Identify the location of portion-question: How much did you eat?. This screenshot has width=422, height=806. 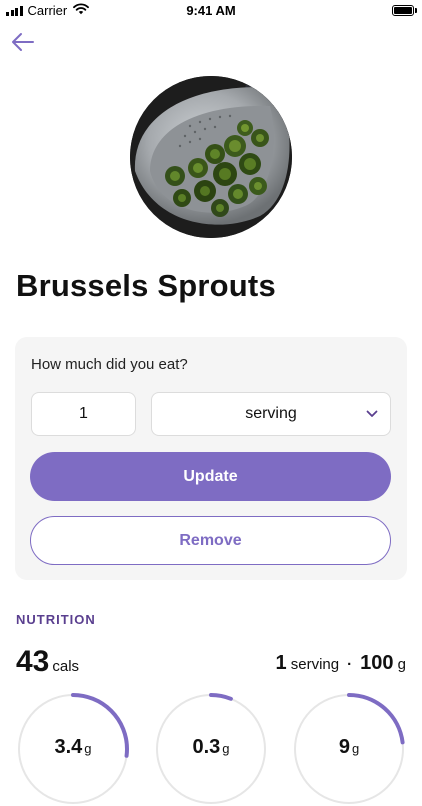
(109, 364).